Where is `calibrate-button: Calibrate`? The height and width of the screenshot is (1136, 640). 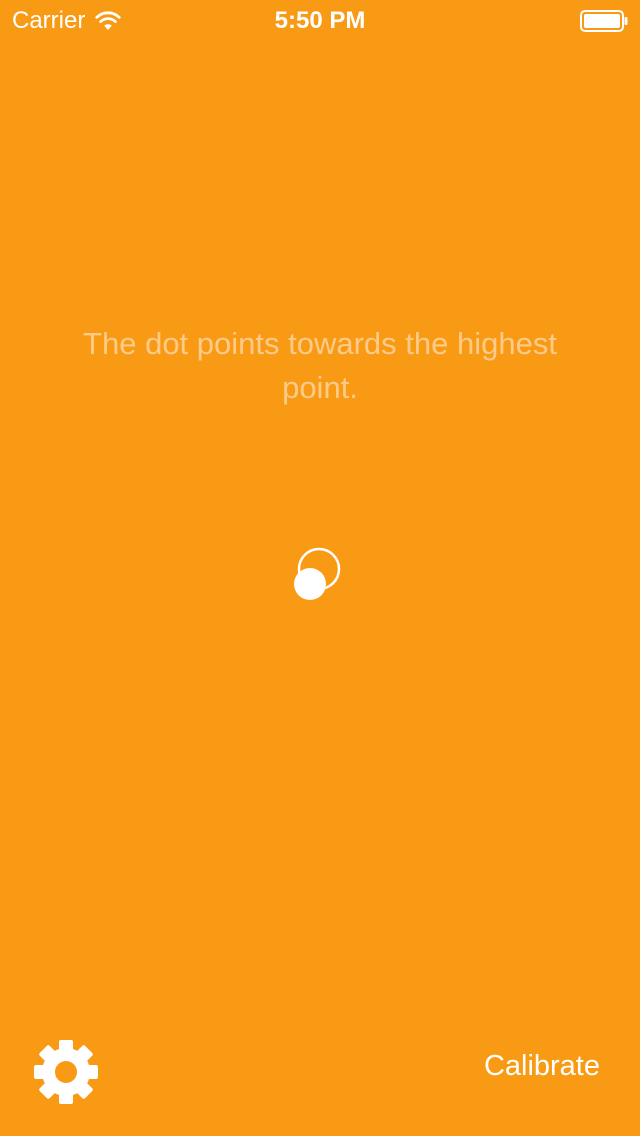
calibrate-button: Calibrate is located at coordinates (542, 1066).